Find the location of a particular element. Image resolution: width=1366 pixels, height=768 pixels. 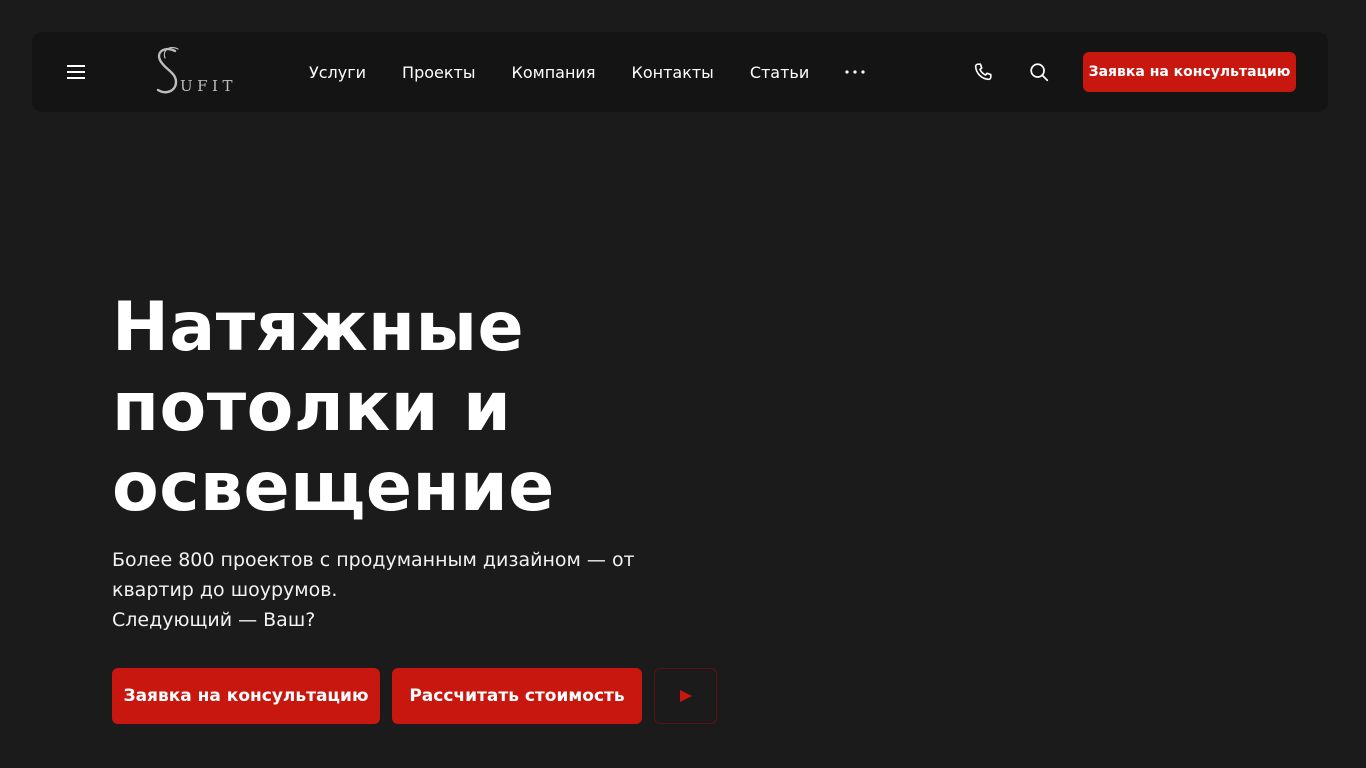

play-icon is located at coordinates (685, 696).